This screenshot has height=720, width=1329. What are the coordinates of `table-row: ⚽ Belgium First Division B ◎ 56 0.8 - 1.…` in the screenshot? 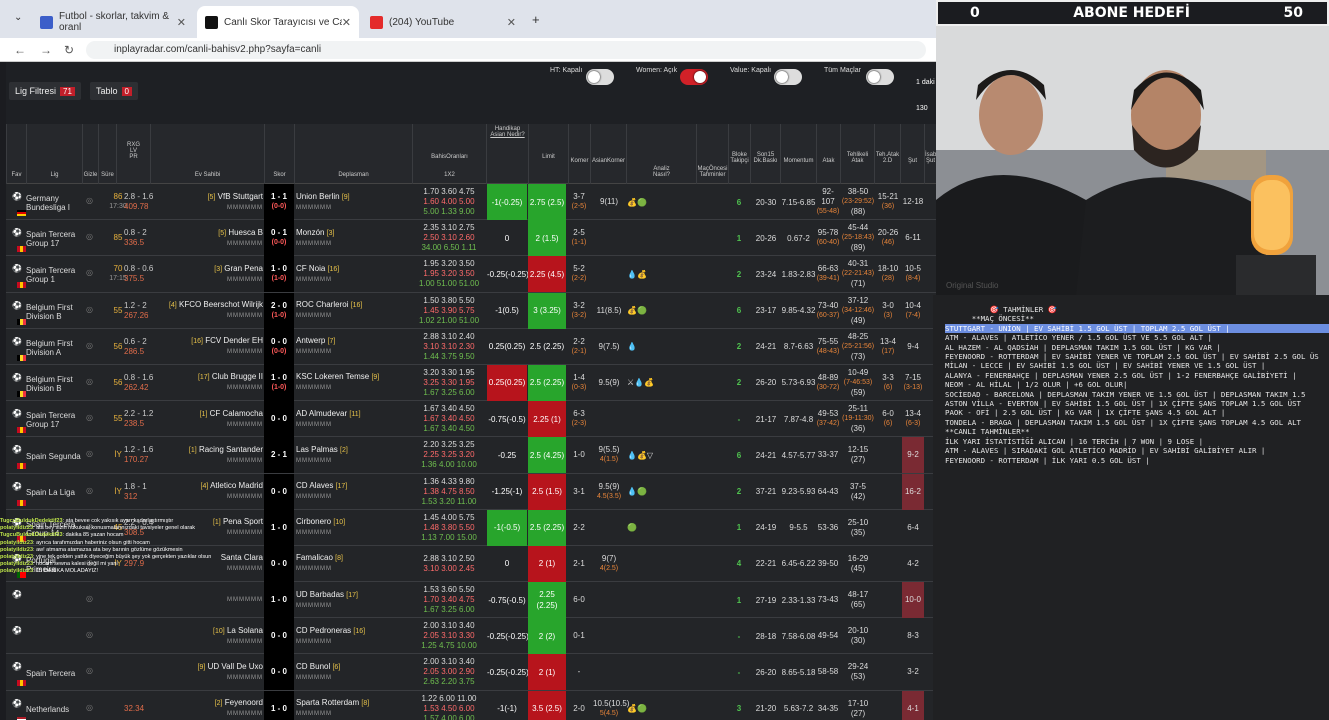 It's located at (471, 383).